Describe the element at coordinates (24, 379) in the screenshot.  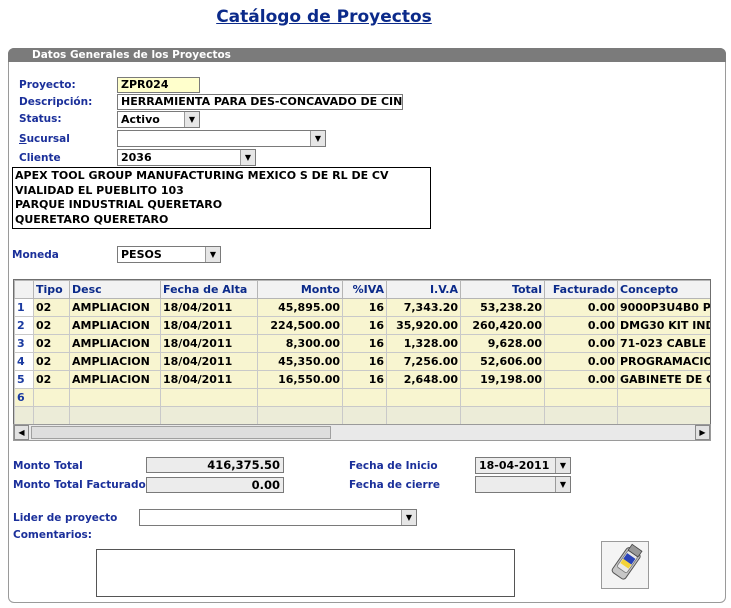
I see `row-number: 5` at that location.